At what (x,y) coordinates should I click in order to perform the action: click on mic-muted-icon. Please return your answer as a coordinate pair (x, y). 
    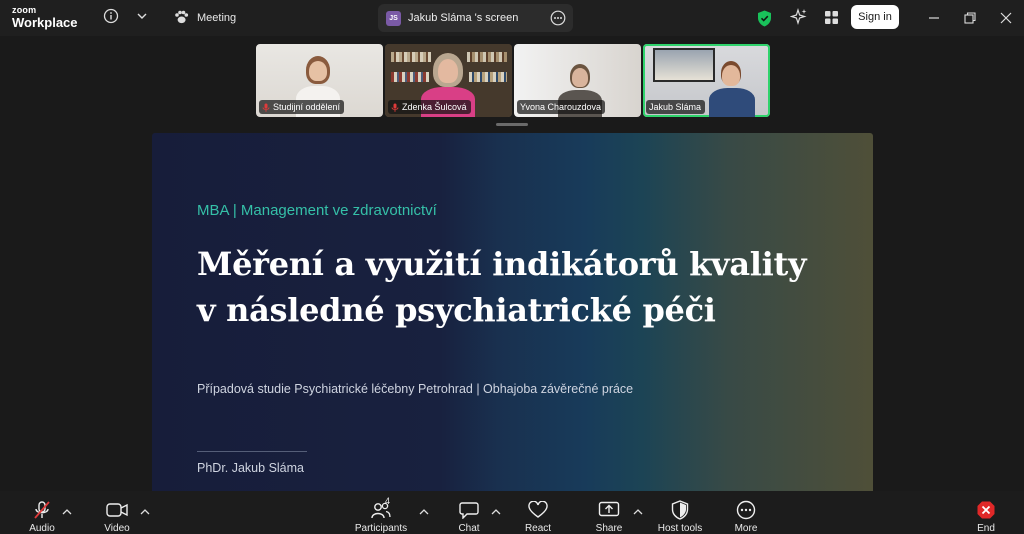
    Looking at the image, I should click on (42, 510).